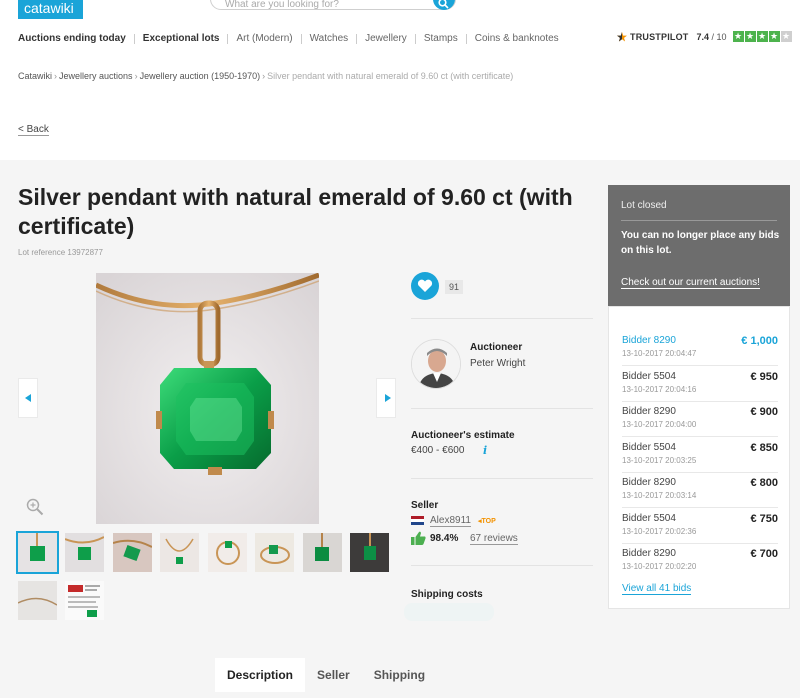 This screenshot has height=698, width=800. What do you see at coordinates (690, 283) in the screenshot?
I see `current-auctions-link: Check out our current auctions!` at bounding box center [690, 283].